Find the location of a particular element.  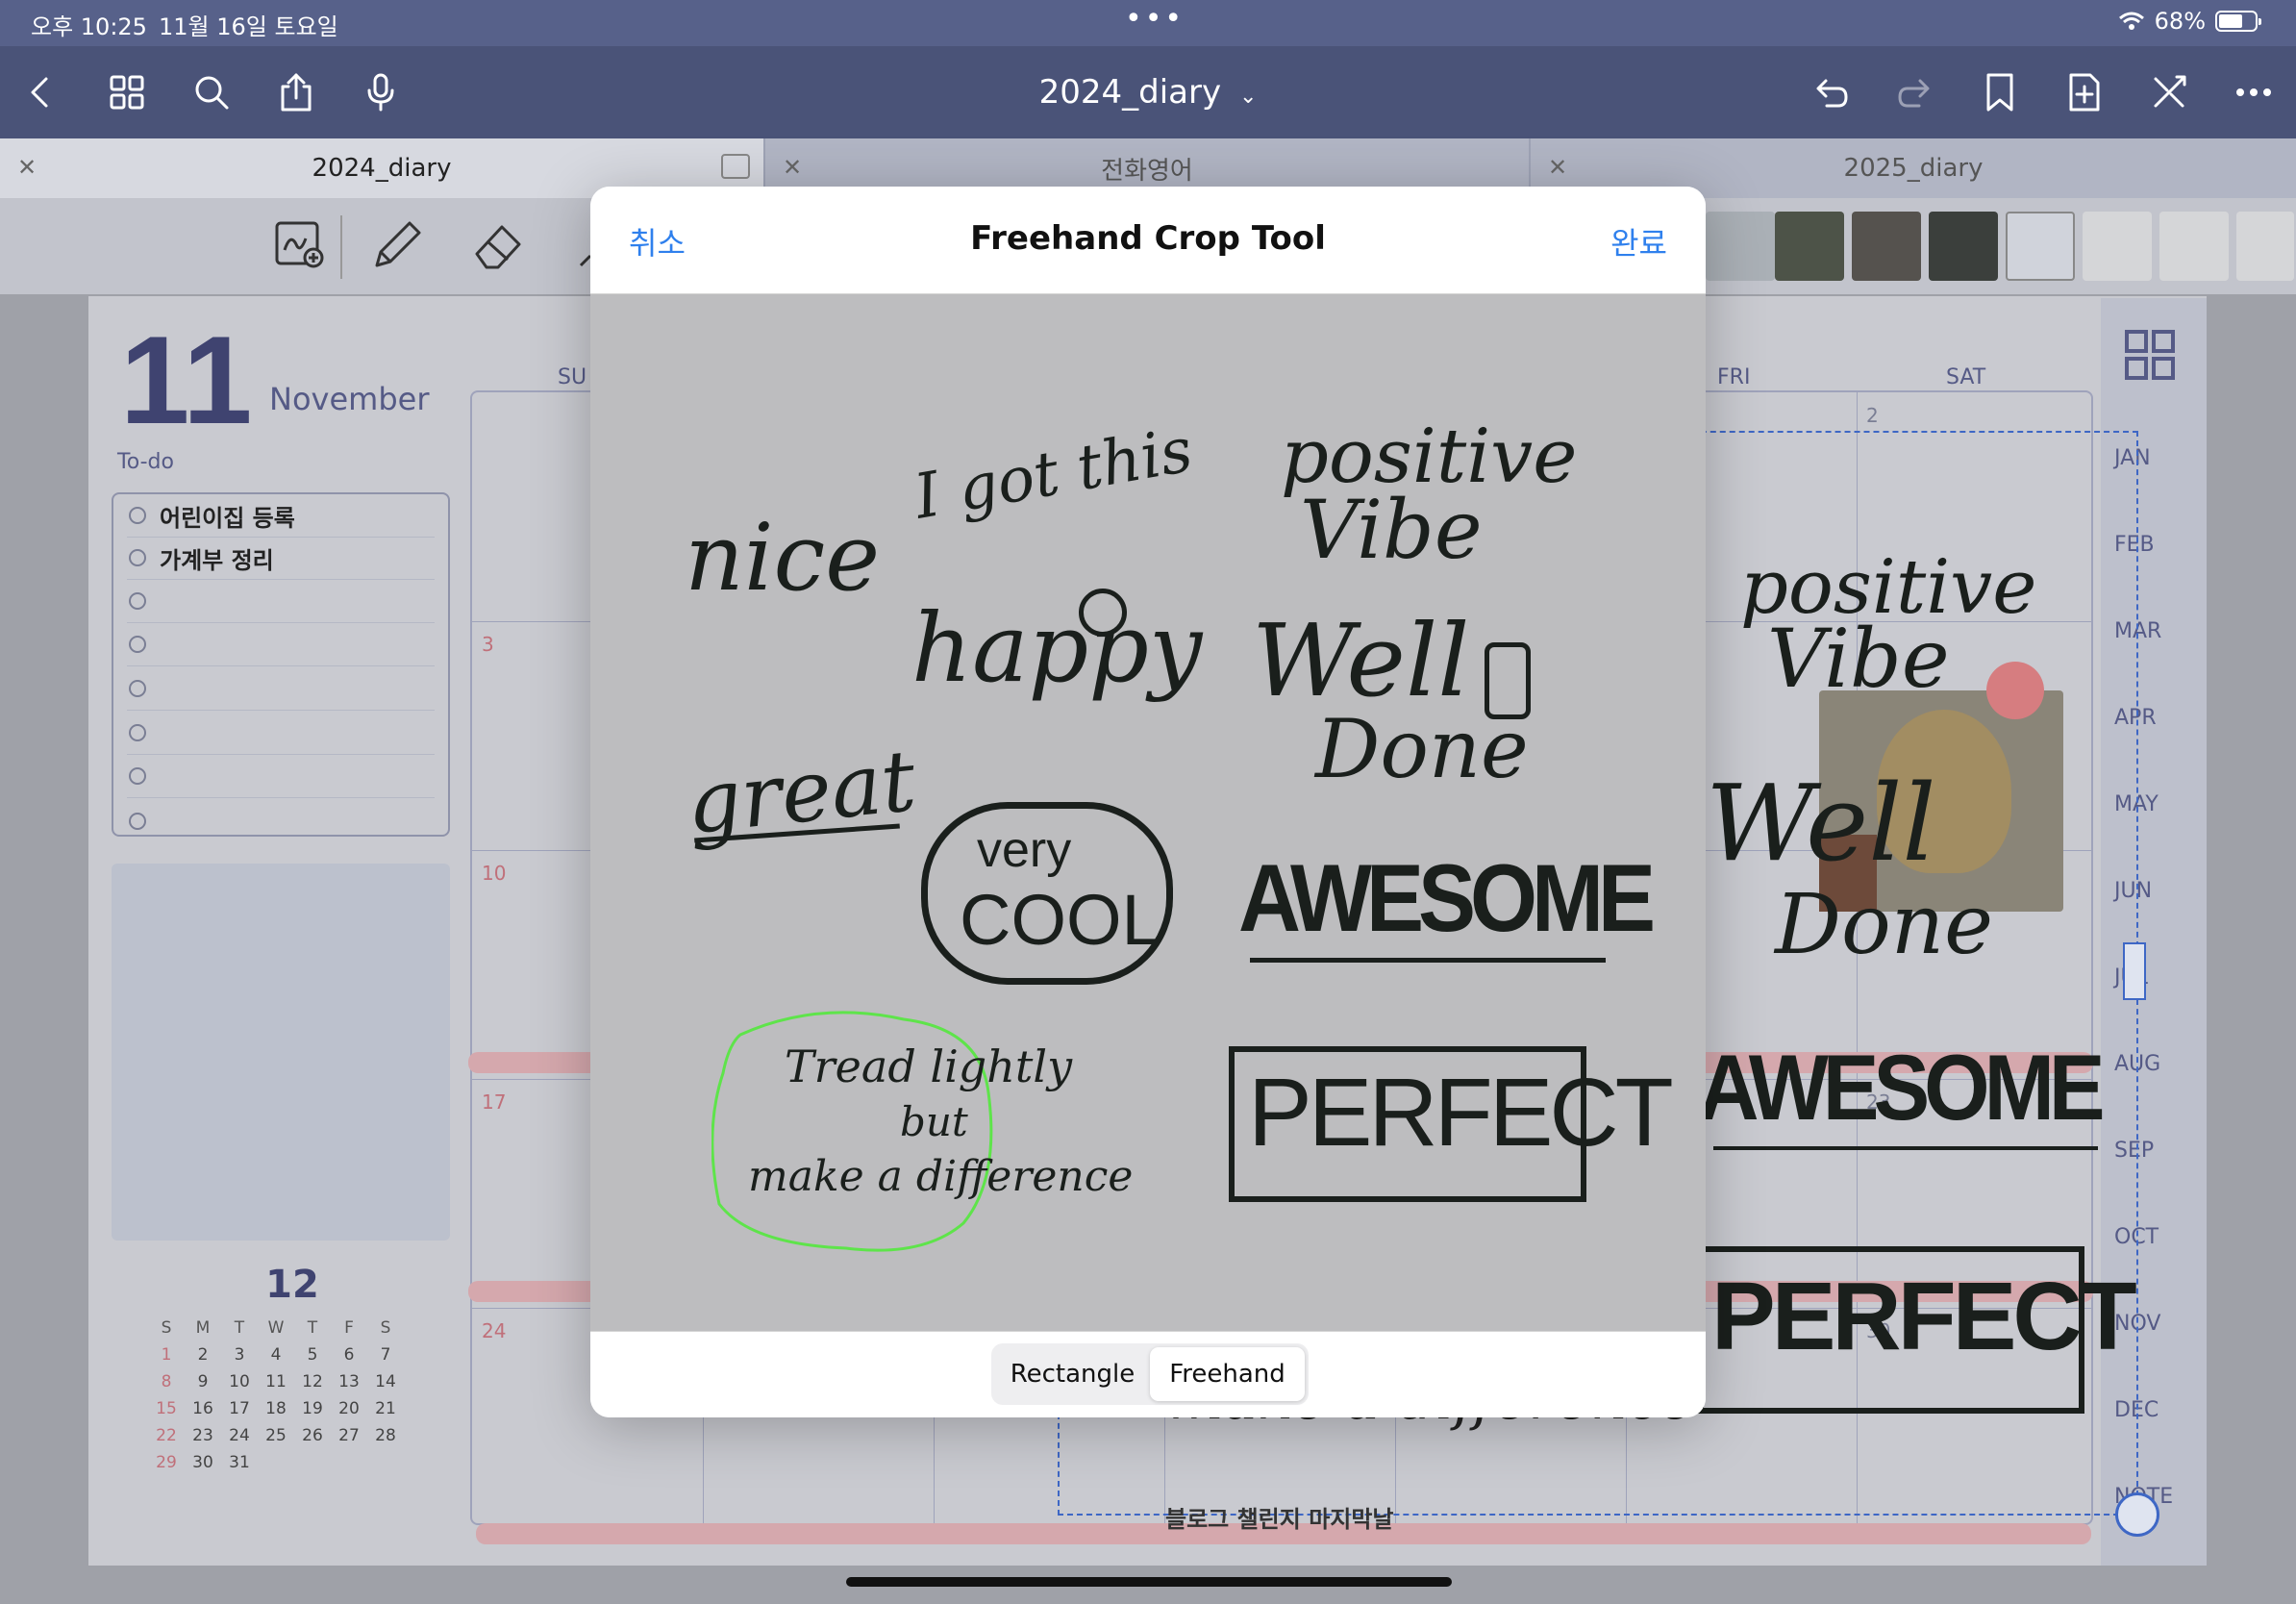

todo-list: 어린이집 등록 가계부 정리 is located at coordinates (281, 664).